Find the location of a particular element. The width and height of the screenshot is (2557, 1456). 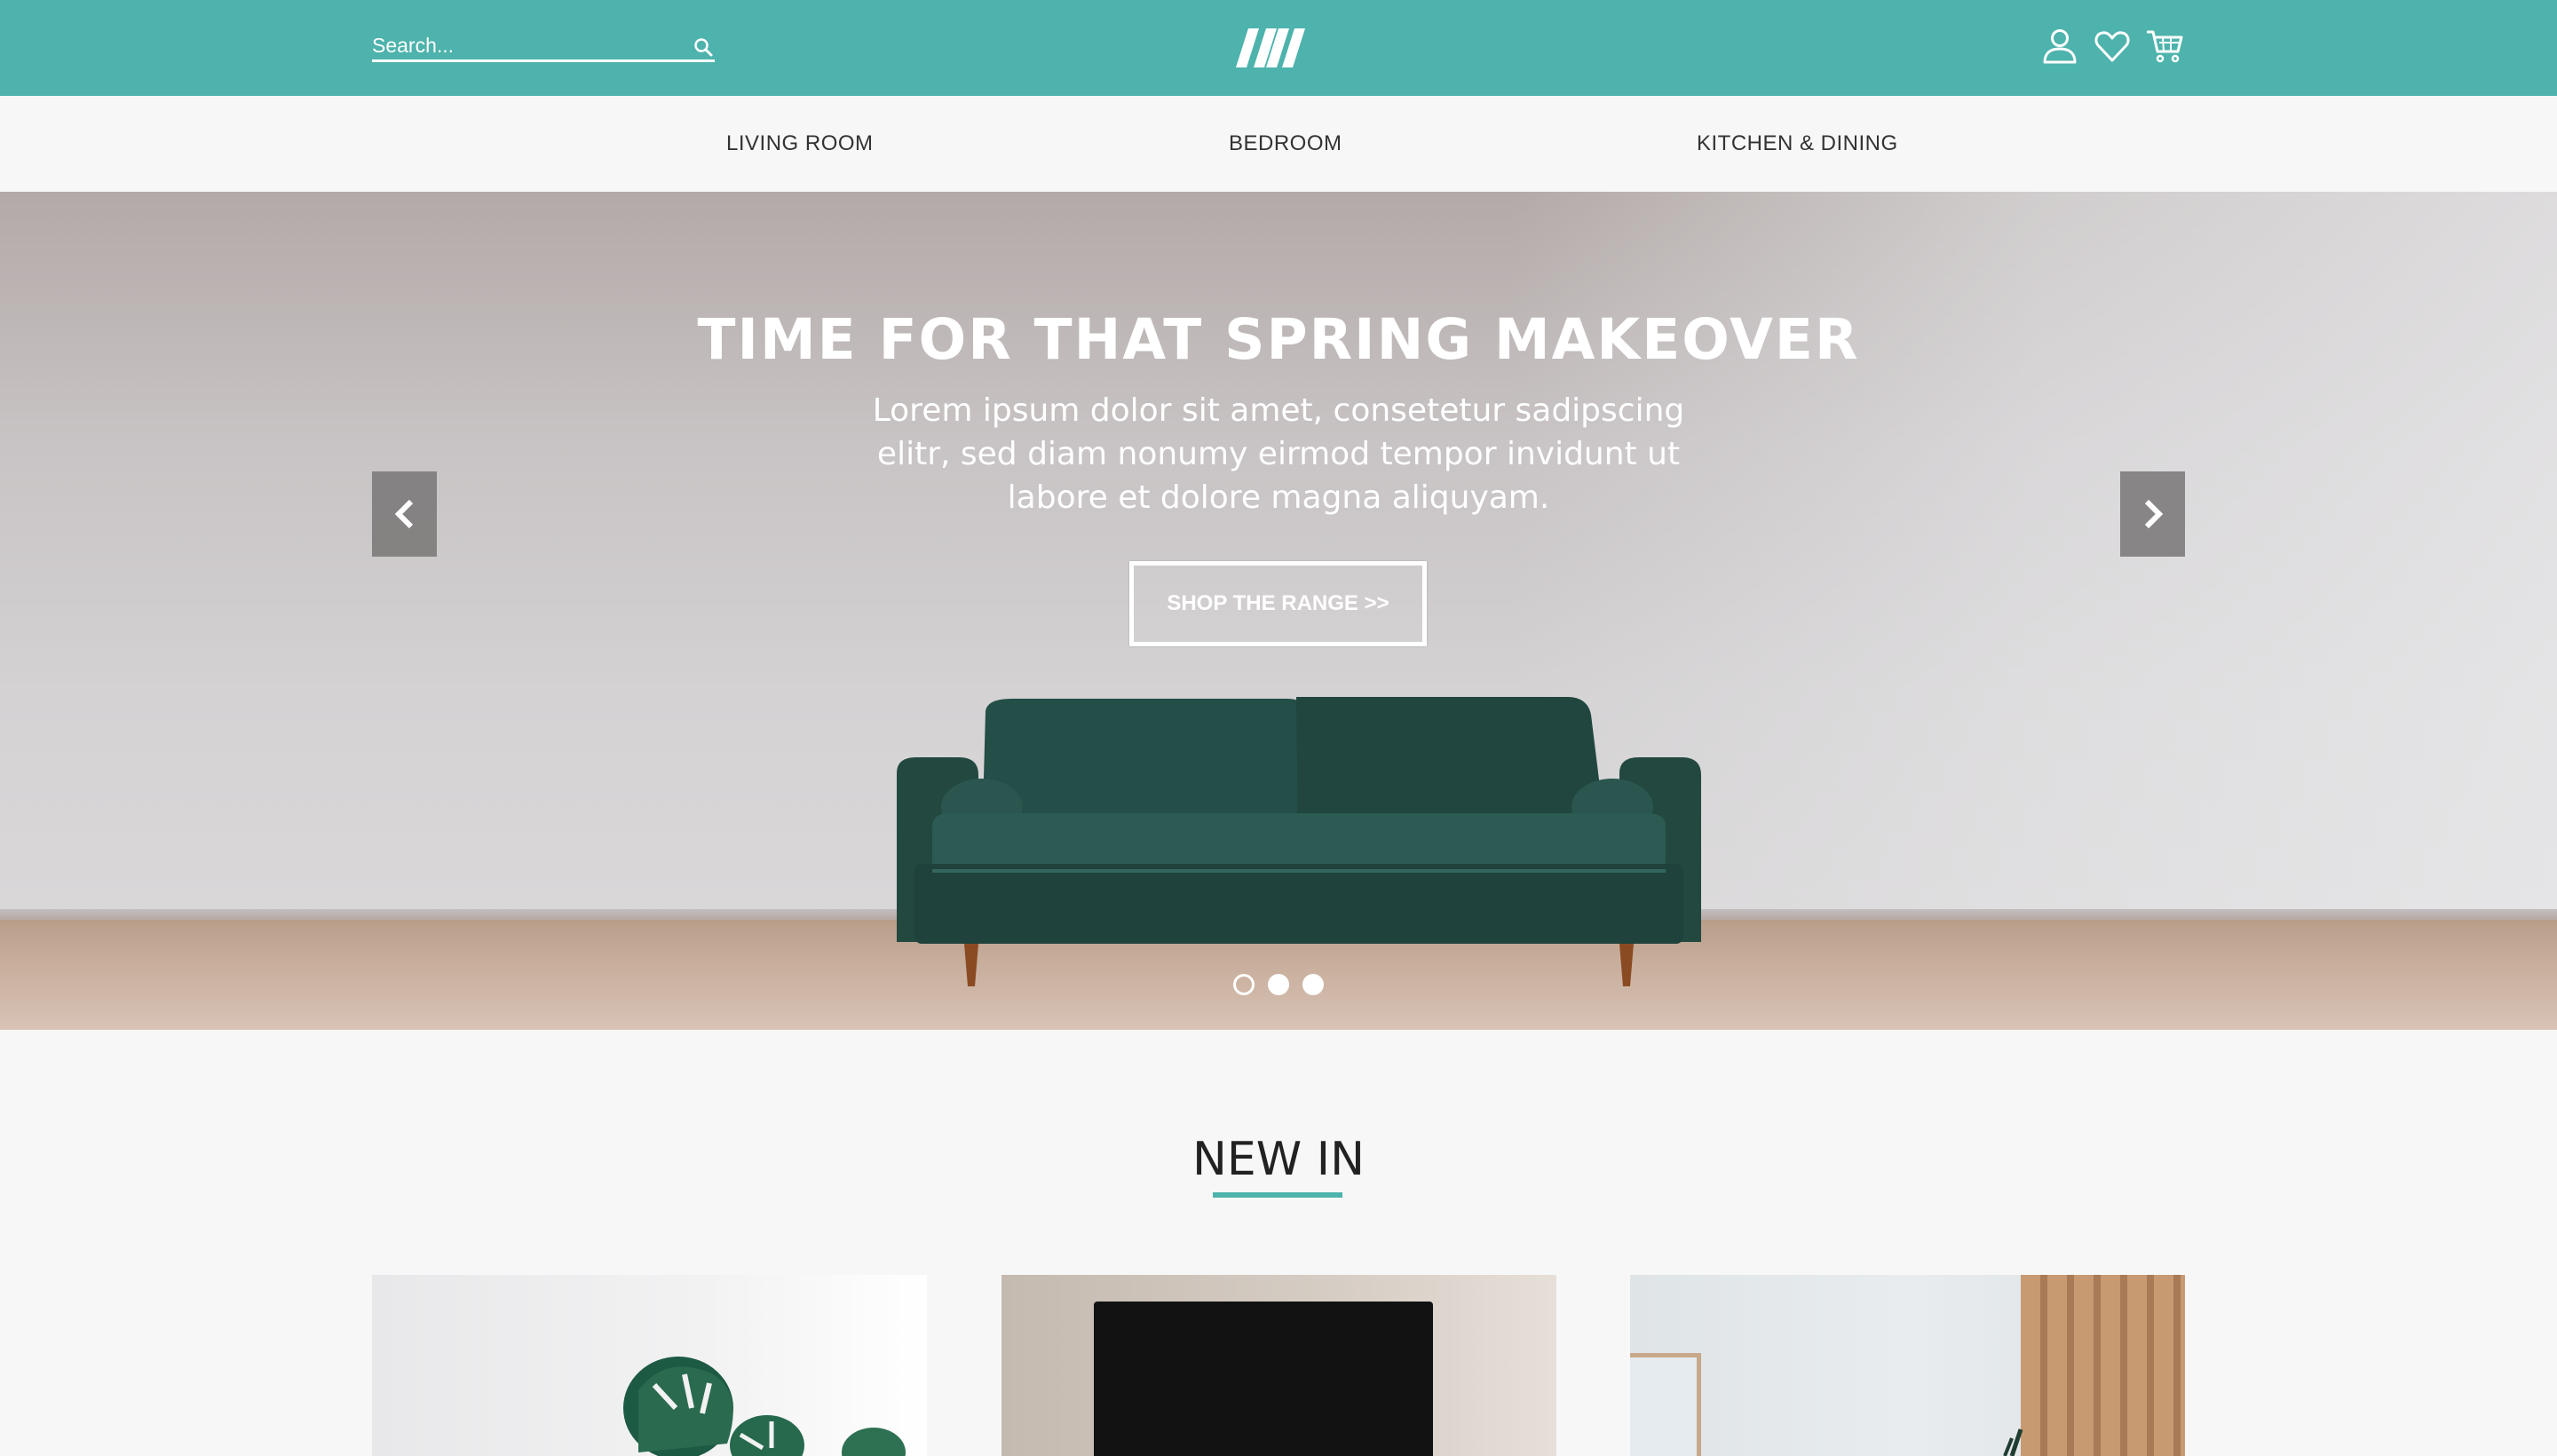

main-navigation: LIVING ROOM BEDROOM KITCHEN & DINING is located at coordinates (1278, 144).